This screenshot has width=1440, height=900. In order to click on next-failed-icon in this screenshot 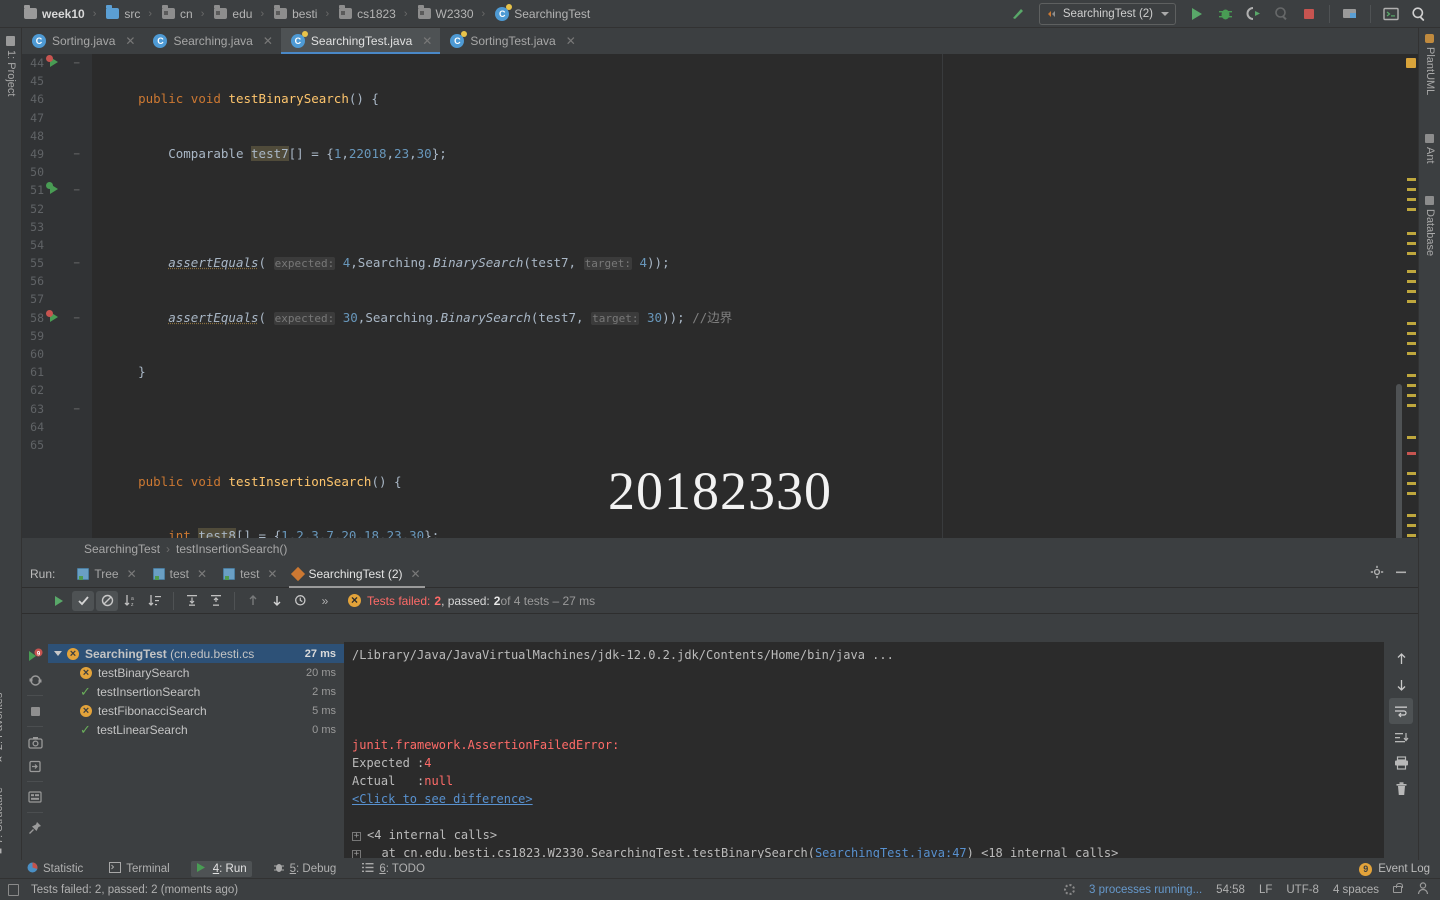, I will do `click(277, 601)`.